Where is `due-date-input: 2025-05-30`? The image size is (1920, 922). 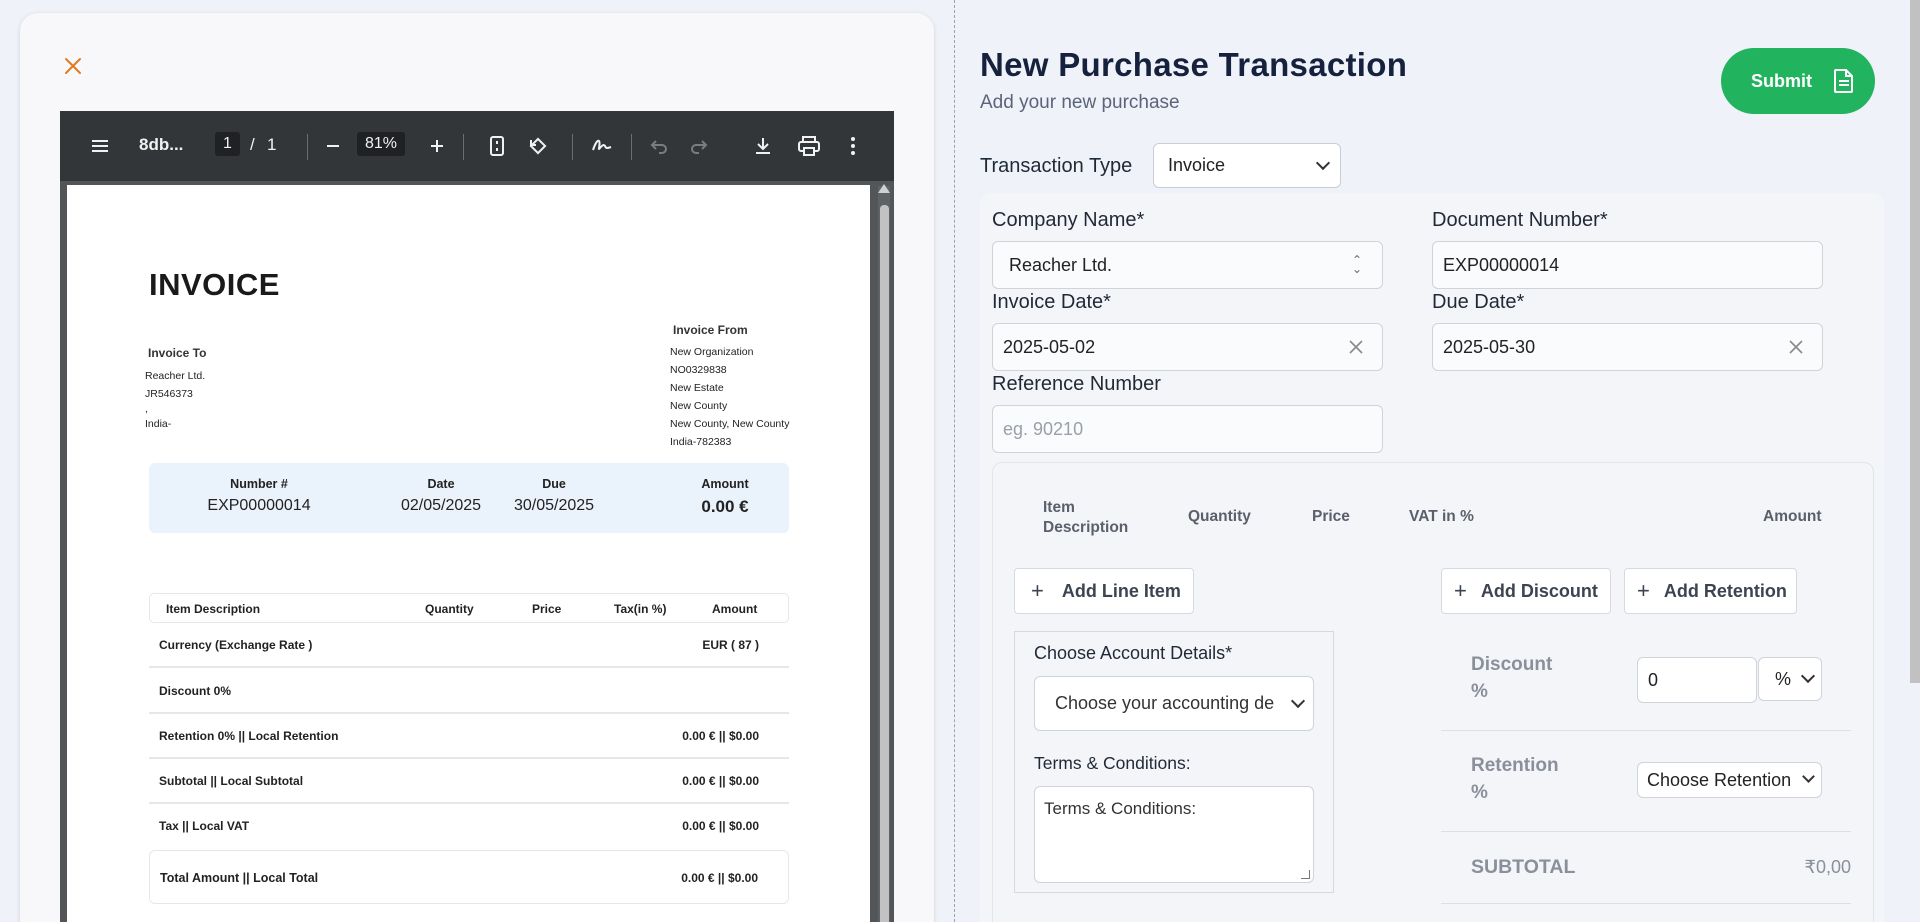 due-date-input: 2025-05-30 is located at coordinates (1627, 347).